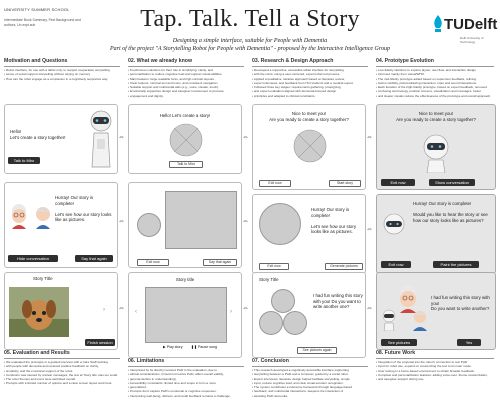  I want to click on grandma-avatar-icon, so click(19, 216).